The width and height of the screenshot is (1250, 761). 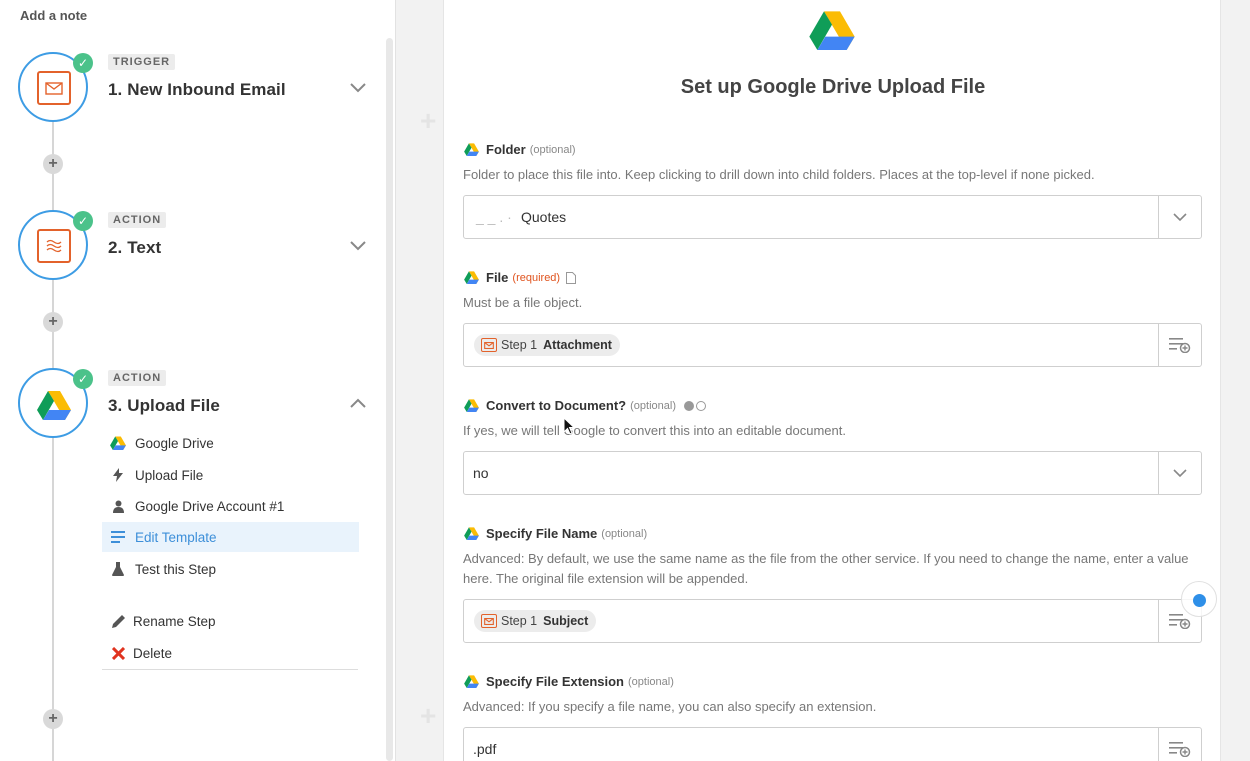 I want to click on filename-input: Step 1 Subject, so click(x=832, y=621).